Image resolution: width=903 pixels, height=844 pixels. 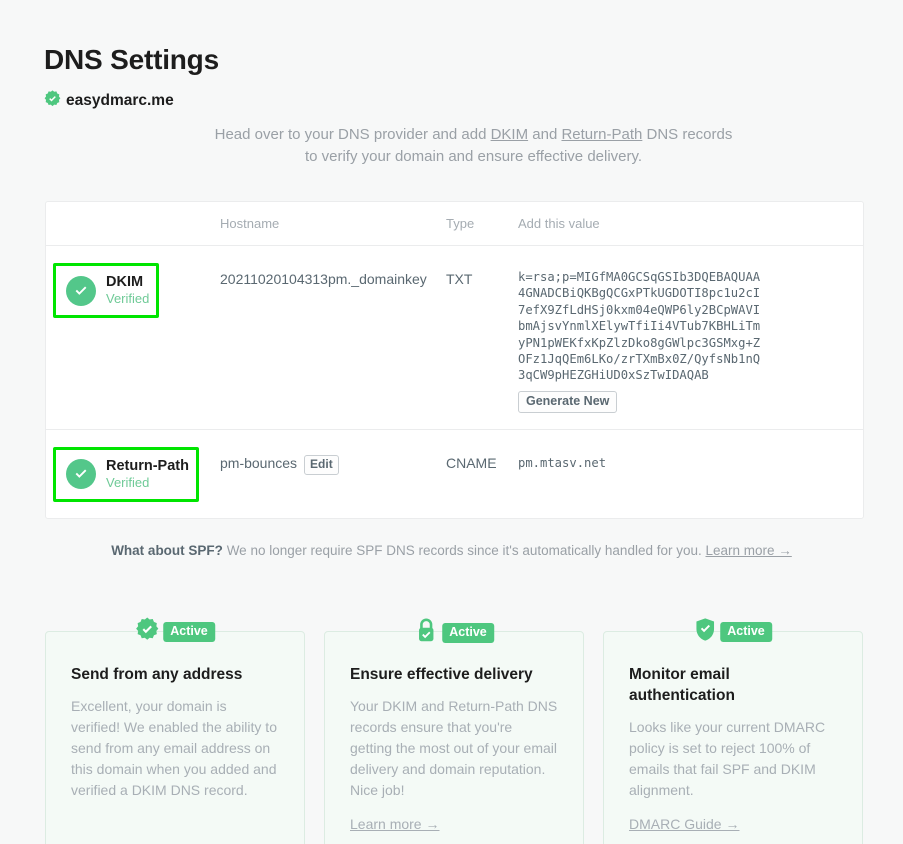 What do you see at coordinates (639, 342) in the screenshot?
I see `dkim-value-line: yPN1pWEKfxKpZlzDko8gGWlpc3GSMxg+Z` at bounding box center [639, 342].